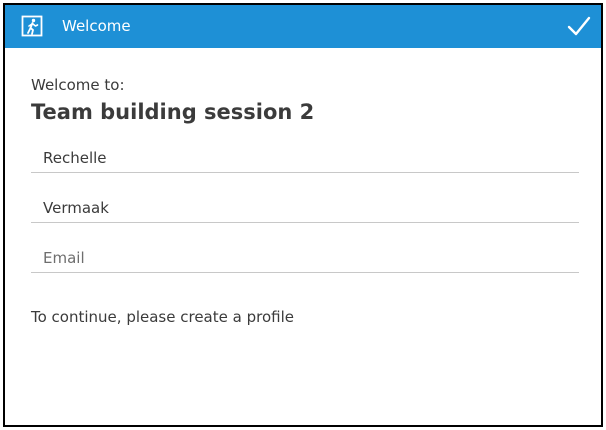 Image resolution: width=606 pixels, height=430 pixels. Describe the element at coordinates (173, 112) in the screenshot. I see `session-title: Team building session 2` at that location.